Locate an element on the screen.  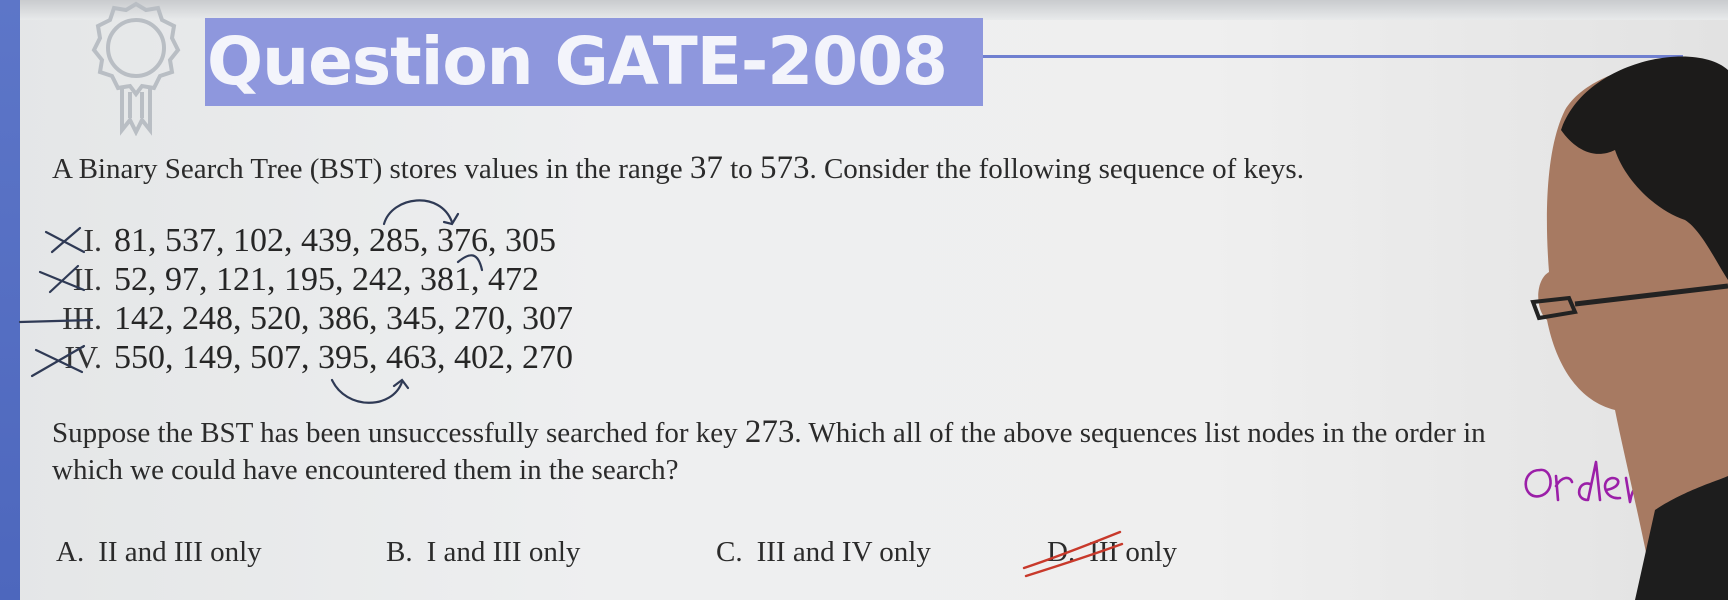
sequence-numeral: IV. is located at coordinates (83, 357).